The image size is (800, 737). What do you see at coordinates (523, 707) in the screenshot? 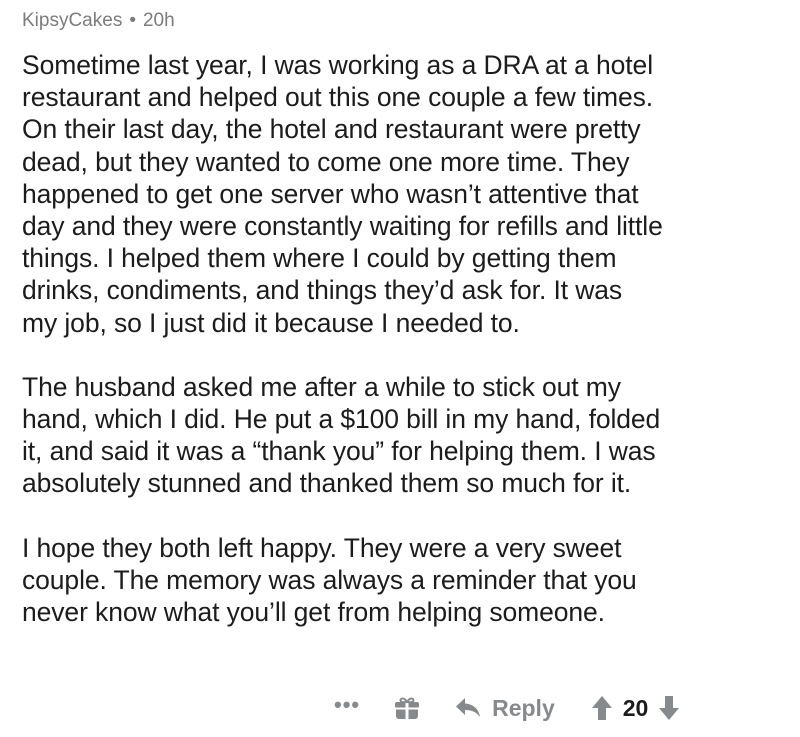
I see `reply-label: Reply` at bounding box center [523, 707].